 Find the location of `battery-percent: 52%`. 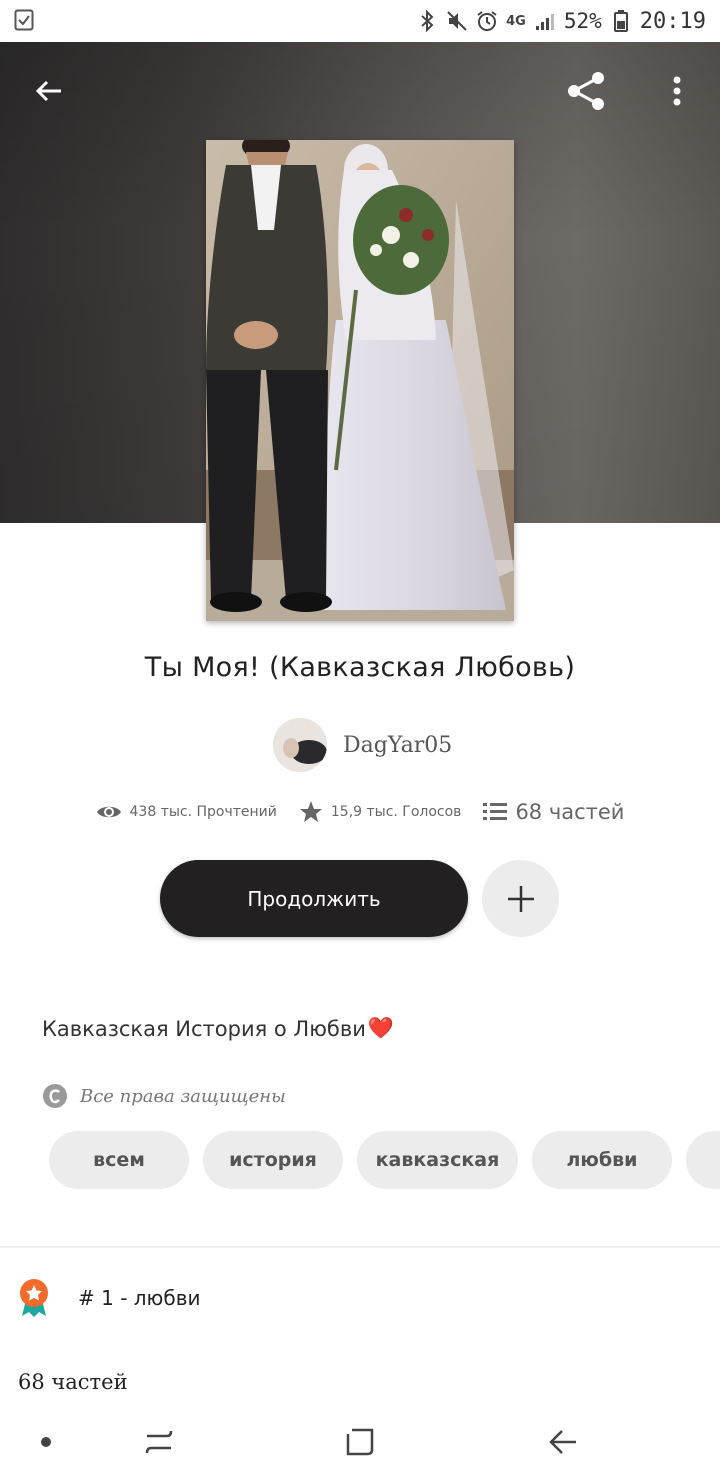

battery-percent: 52% is located at coordinates (582, 21).